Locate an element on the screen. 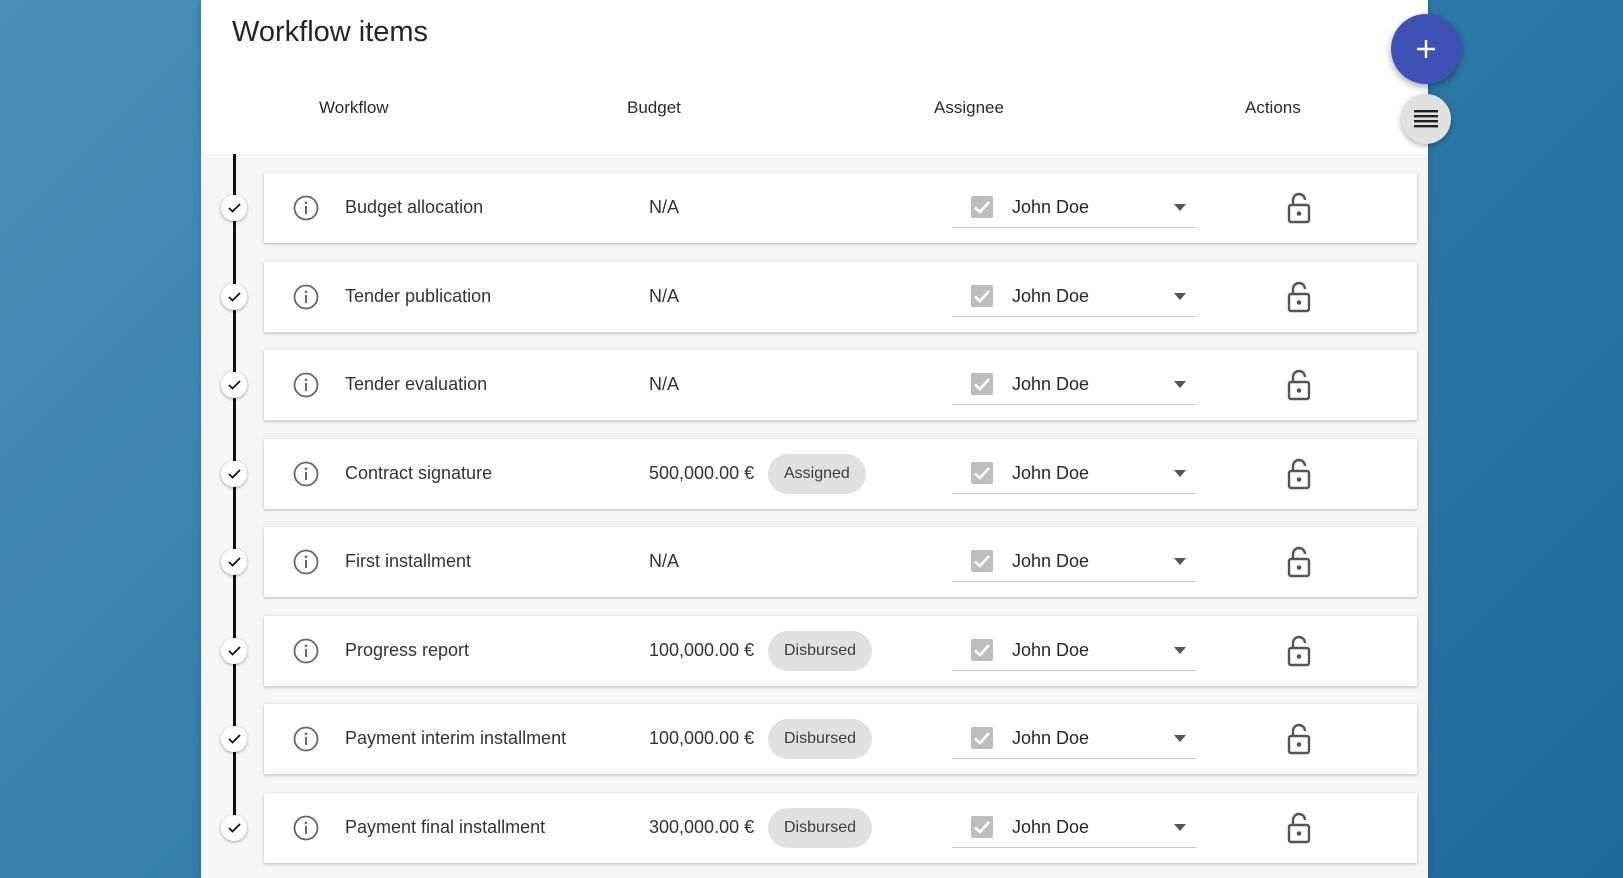  page-title: Workflow items is located at coordinates (330, 32).